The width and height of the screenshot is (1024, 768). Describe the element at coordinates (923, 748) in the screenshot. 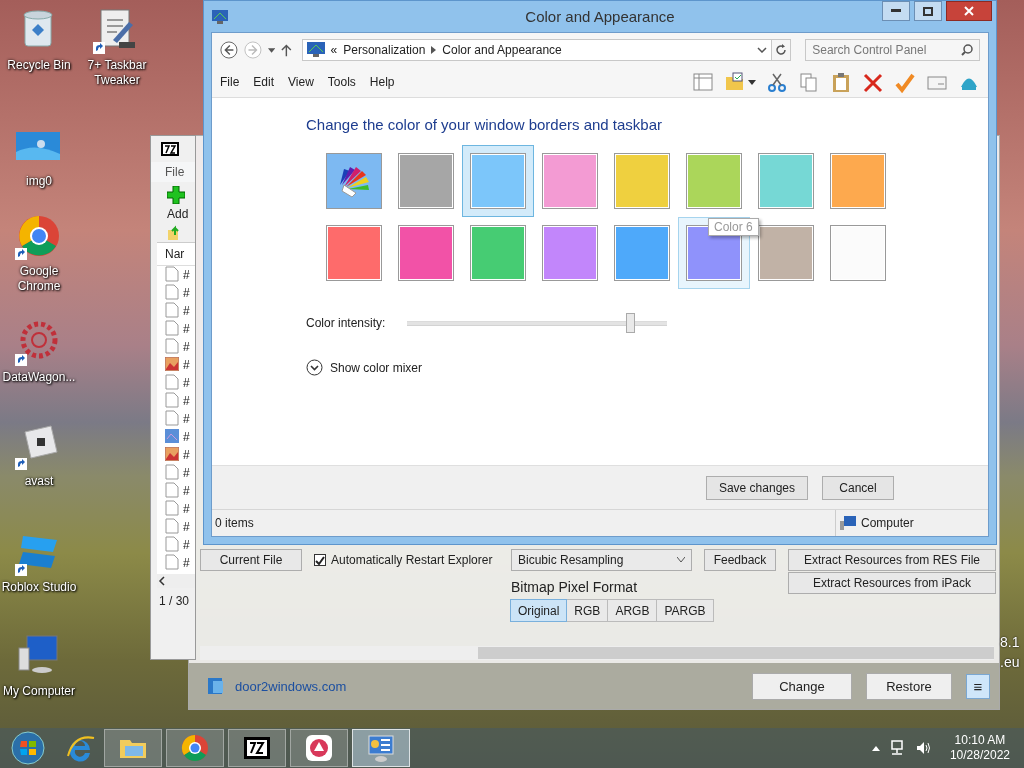

I see `volume-icon` at that location.